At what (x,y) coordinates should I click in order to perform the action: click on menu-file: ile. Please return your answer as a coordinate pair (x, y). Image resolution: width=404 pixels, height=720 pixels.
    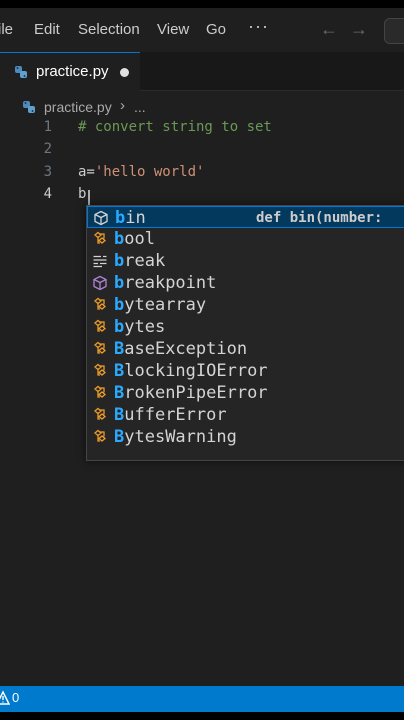
    Looking at the image, I should click on (6, 29).